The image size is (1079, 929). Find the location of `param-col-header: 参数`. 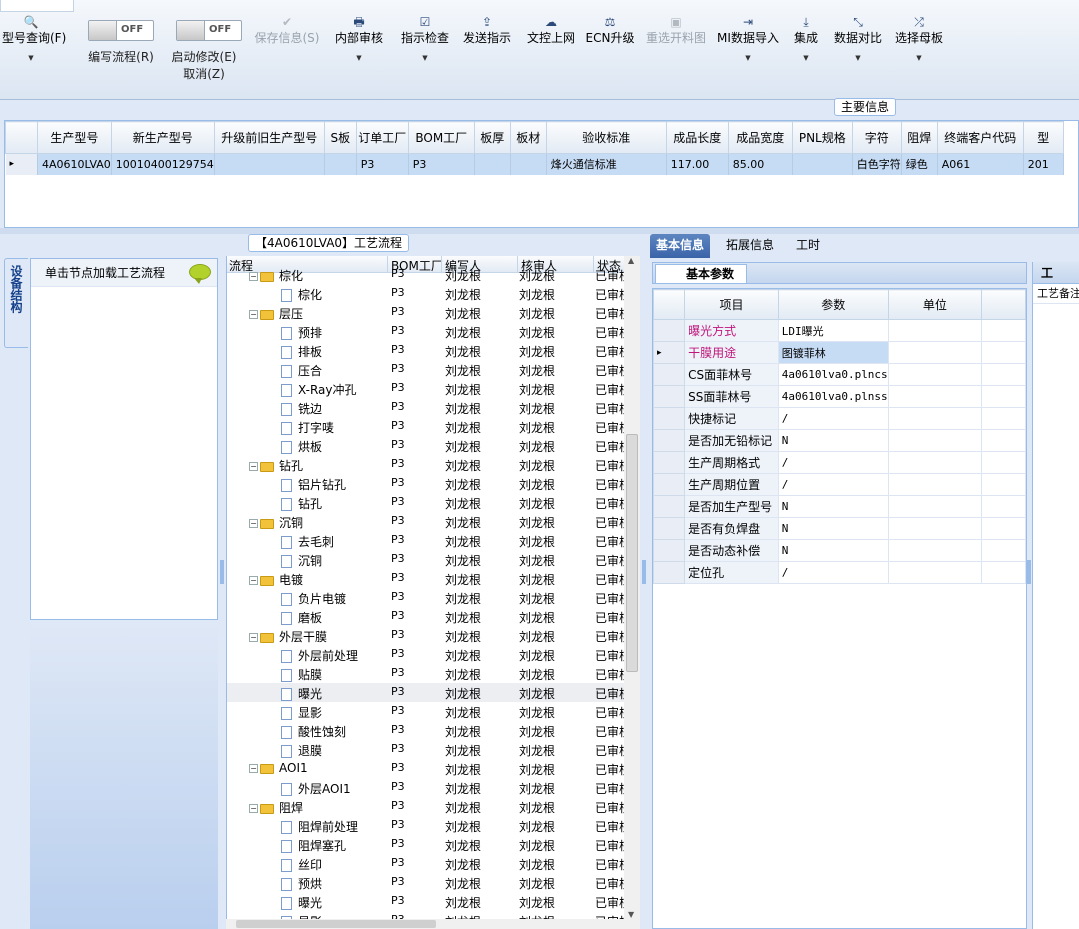

param-col-header: 参数 is located at coordinates (833, 304).